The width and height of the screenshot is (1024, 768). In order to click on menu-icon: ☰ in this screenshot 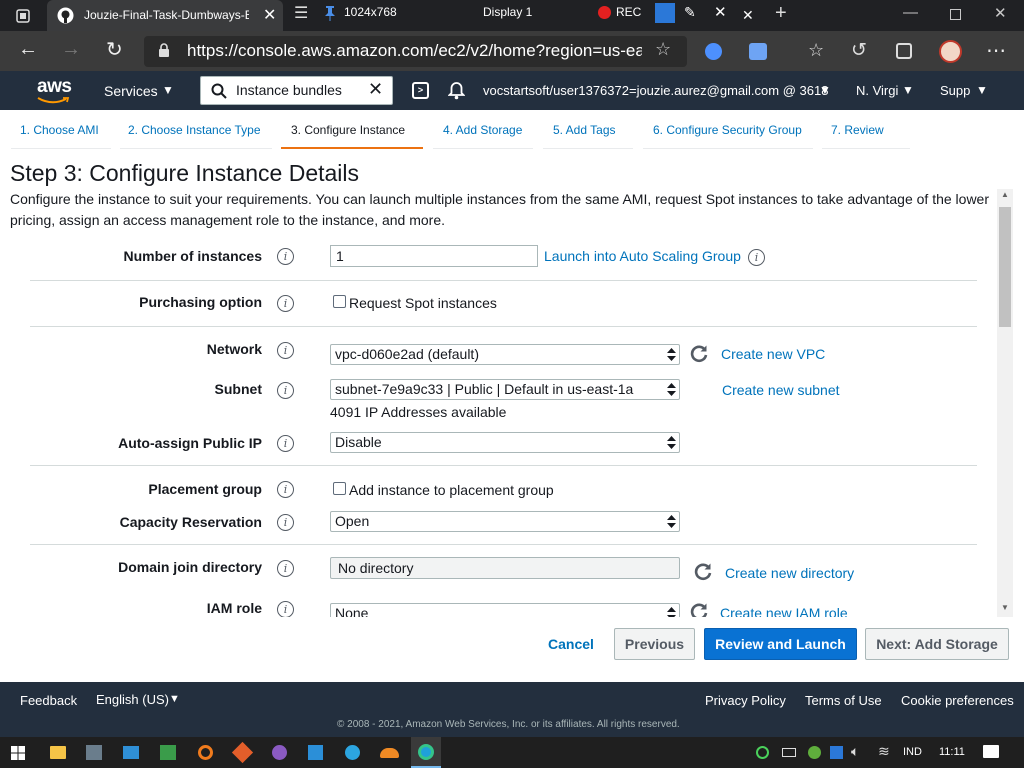, I will do `click(301, 13)`.